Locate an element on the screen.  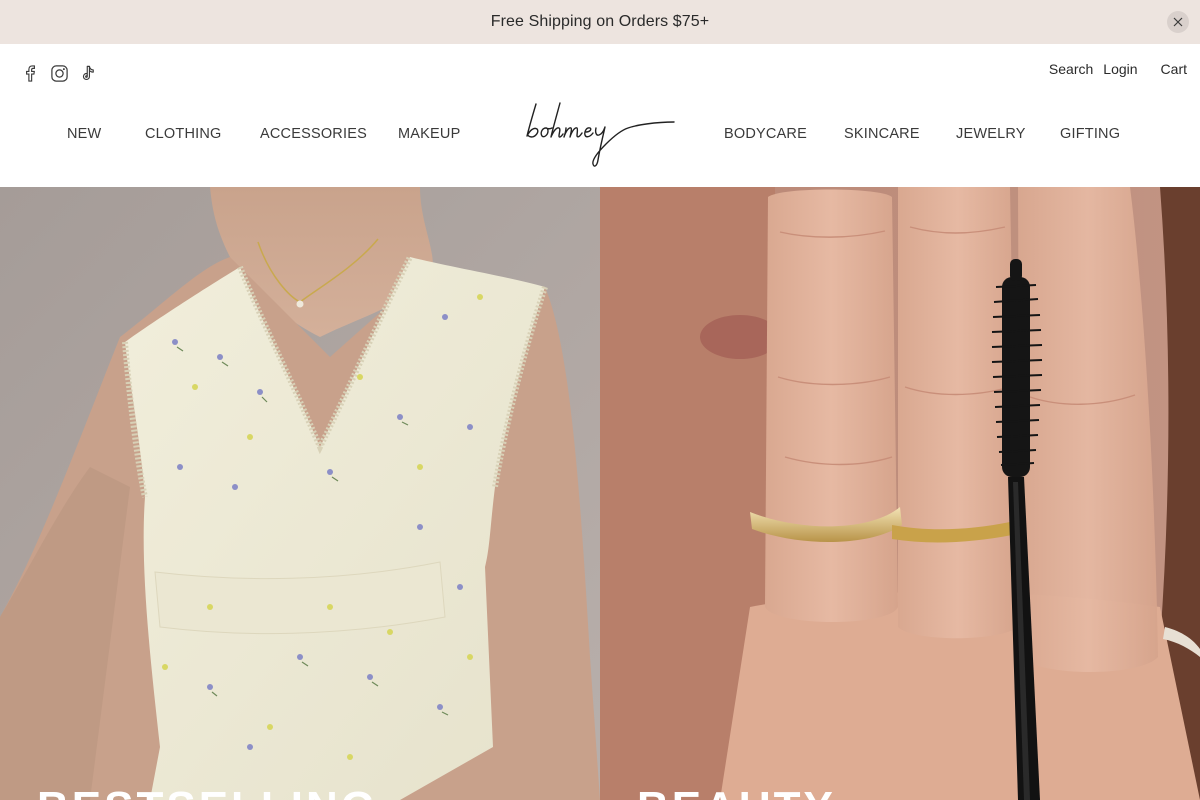
instagram-icon is located at coordinates (59, 73).